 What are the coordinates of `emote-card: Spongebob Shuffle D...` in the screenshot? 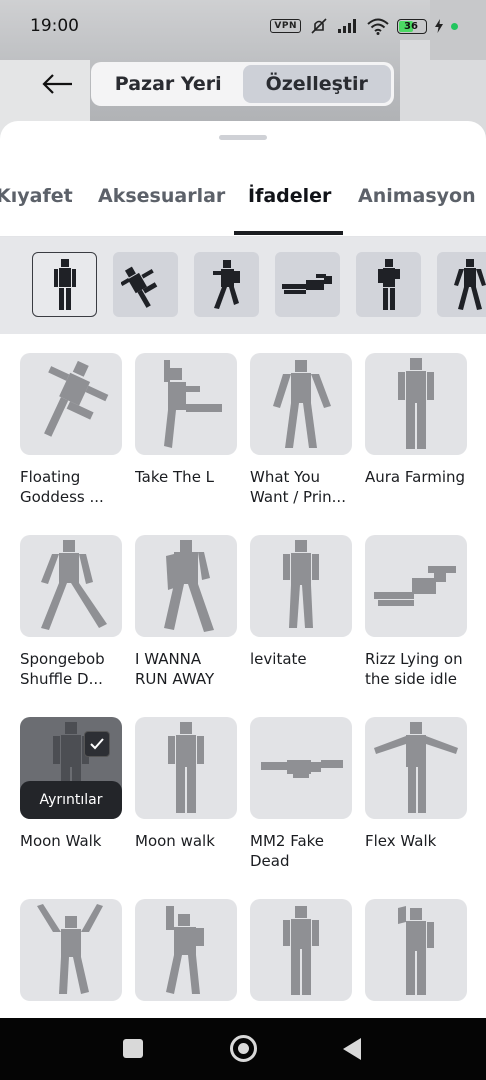 It's located at (71, 612).